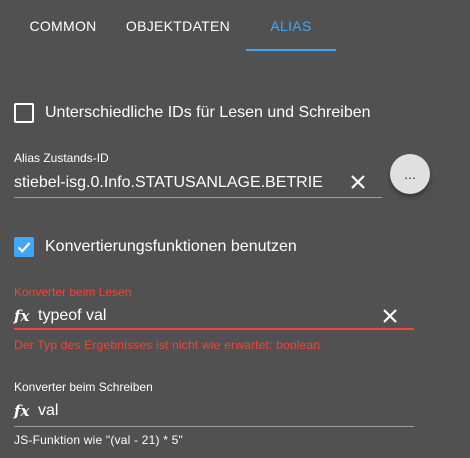 The height and width of the screenshot is (458, 470). Describe the element at coordinates (61, 158) in the screenshot. I see `alias-state-id-label: Alias Zustands-ID` at that location.